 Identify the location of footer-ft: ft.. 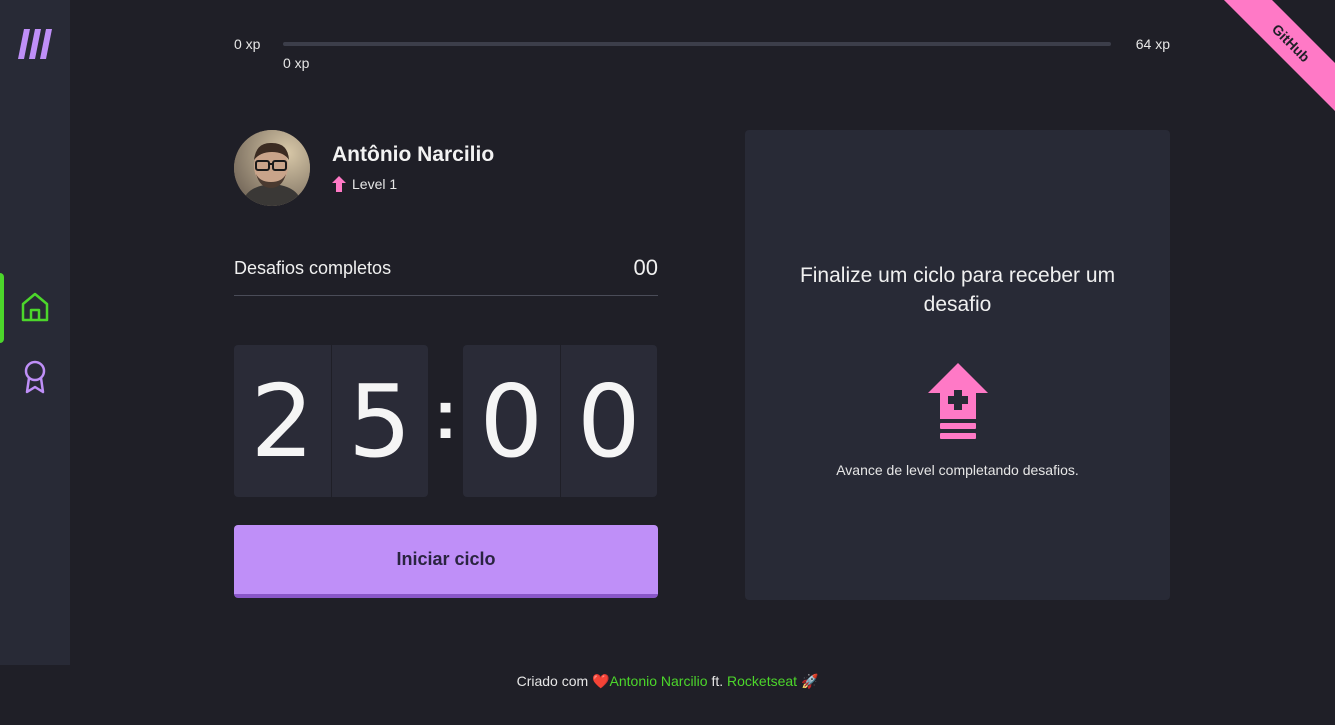
(717, 681).